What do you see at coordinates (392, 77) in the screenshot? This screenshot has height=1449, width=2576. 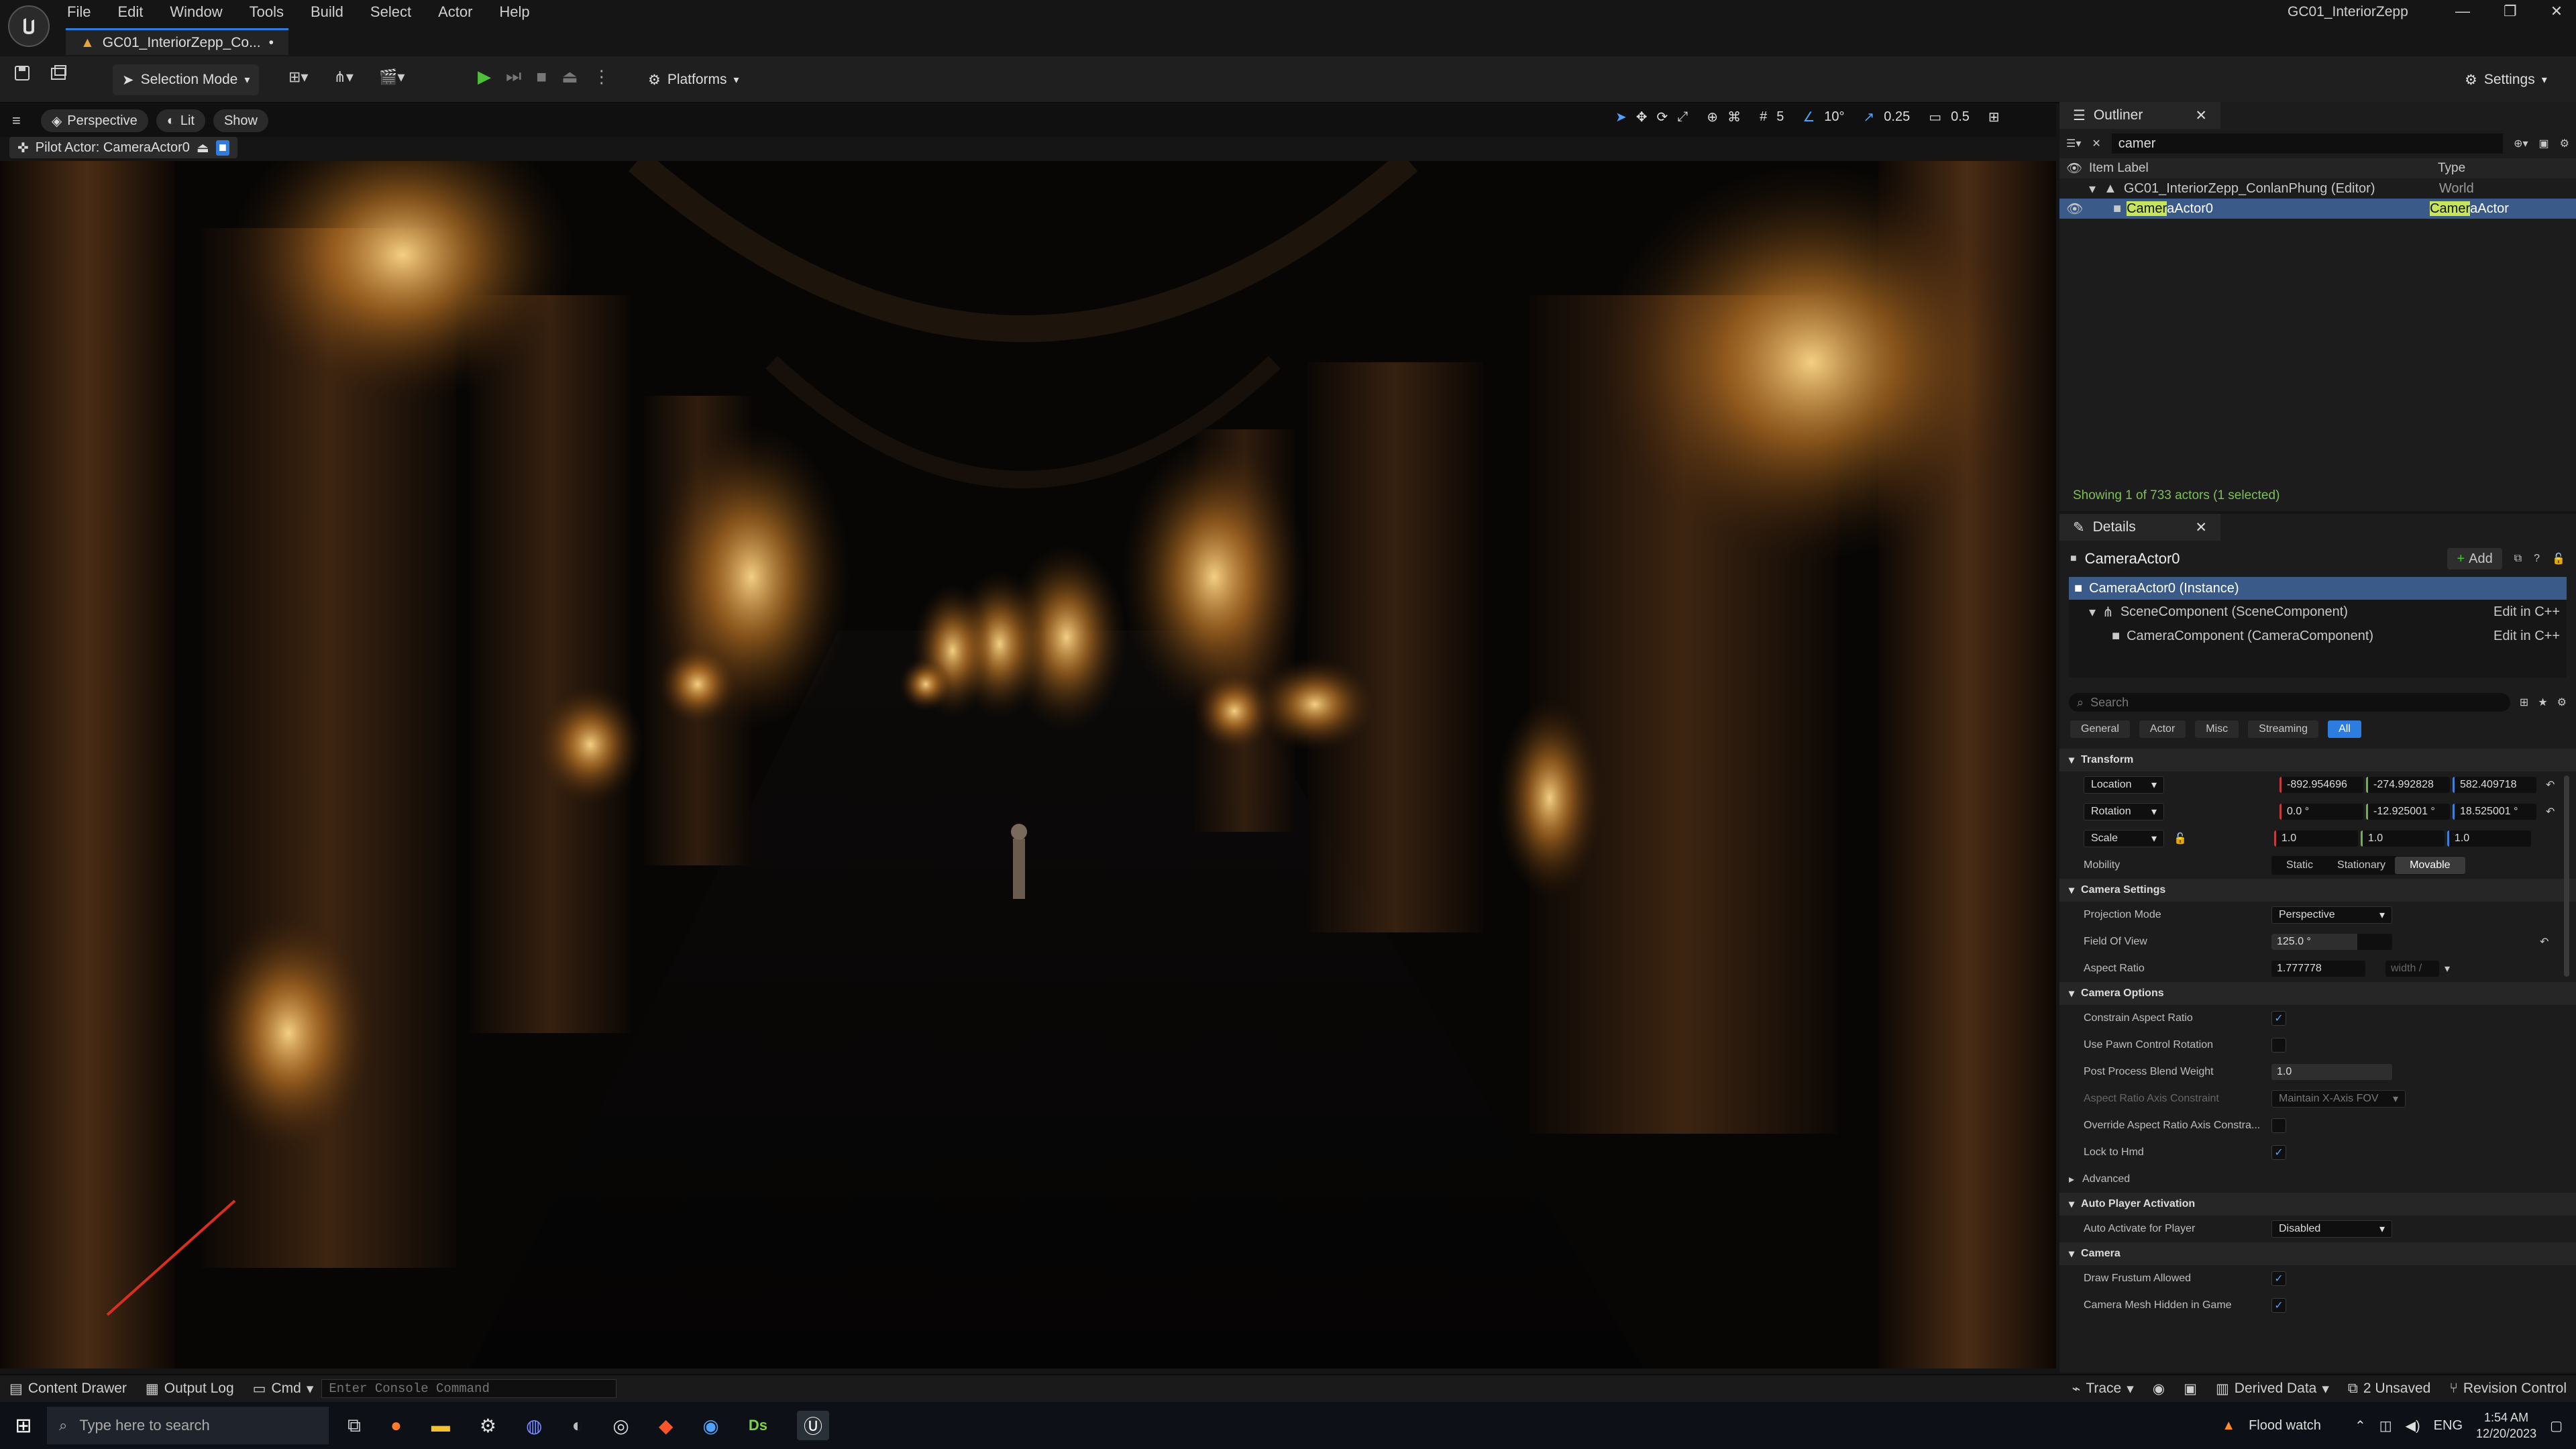 I see `cinematics-icon: 🎬▾` at bounding box center [392, 77].